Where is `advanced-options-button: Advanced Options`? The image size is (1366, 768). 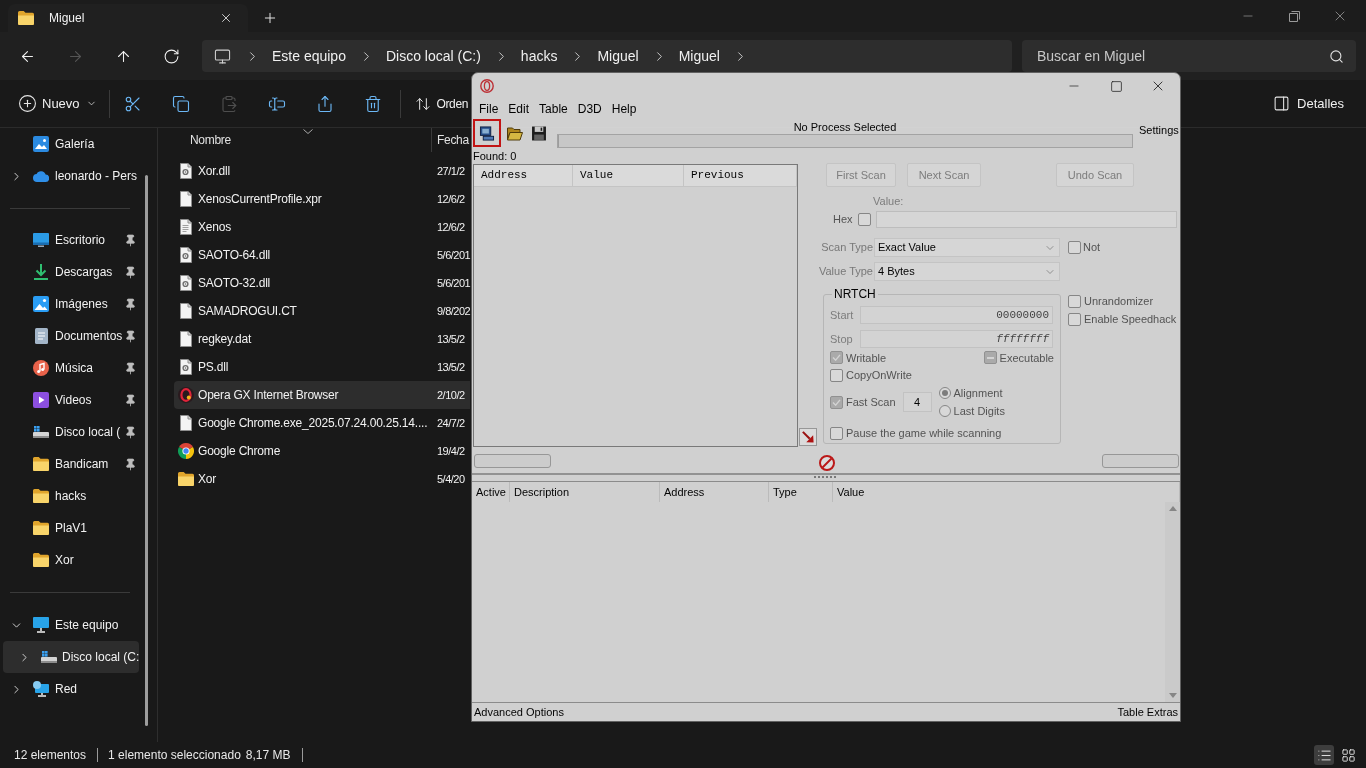 advanced-options-button: Advanced Options is located at coordinates (519, 712).